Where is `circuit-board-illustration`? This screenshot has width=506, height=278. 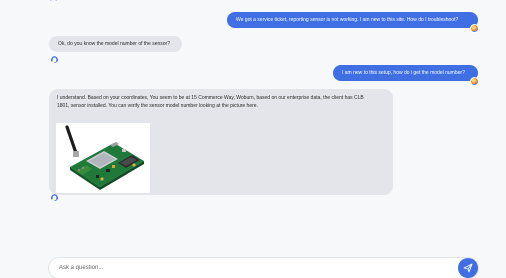 circuit-board-illustration is located at coordinates (103, 158).